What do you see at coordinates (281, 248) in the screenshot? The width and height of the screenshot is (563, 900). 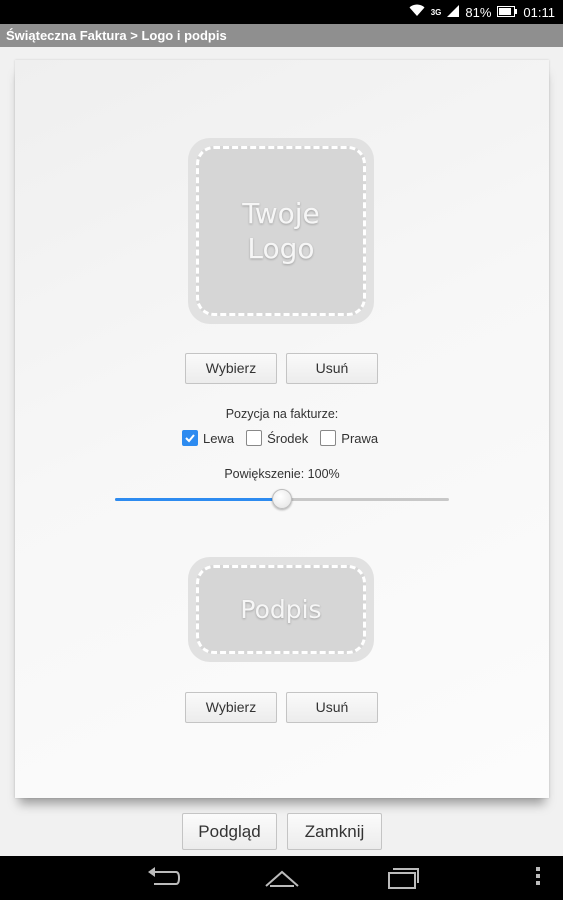 I see `logo-placeholder-line2: Logo` at bounding box center [281, 248].